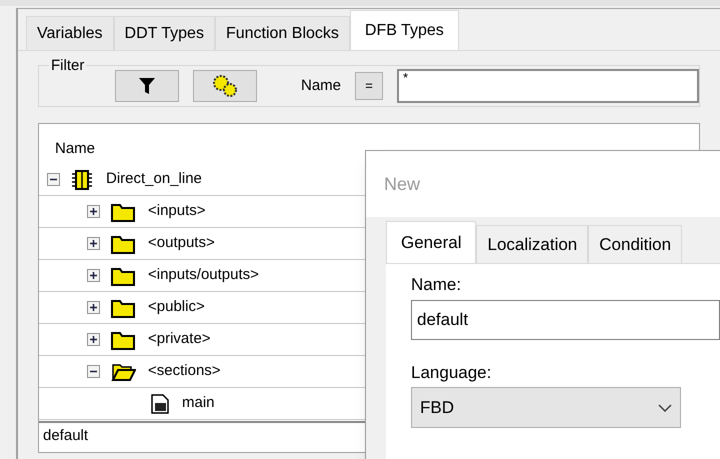 The image size is (720, 459). Describe the element at coordinates (546, 407) in the screenshot. I see `language-dropdown: FBD` at that location.